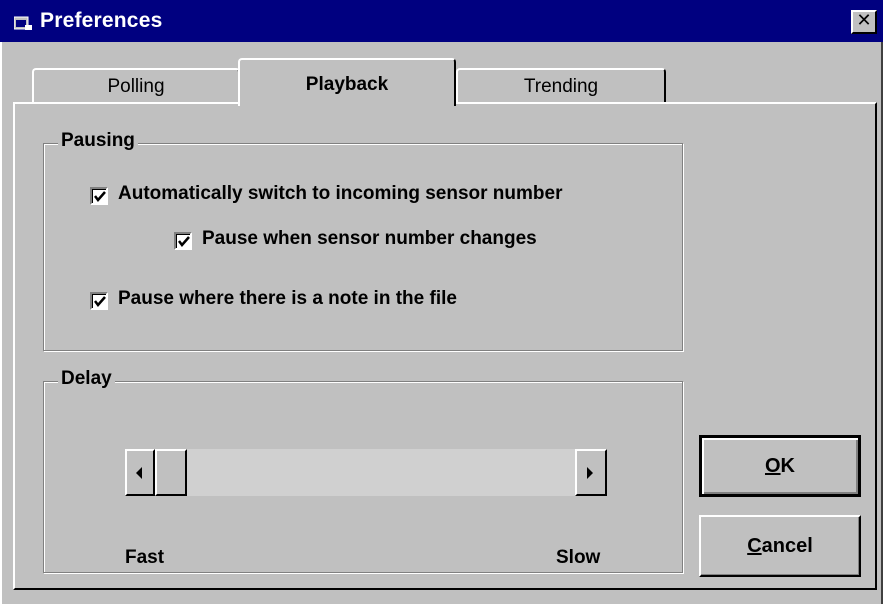  Describe the element at coordinates (1, 323) in the screenshot. I see `window-border-left` at that location.